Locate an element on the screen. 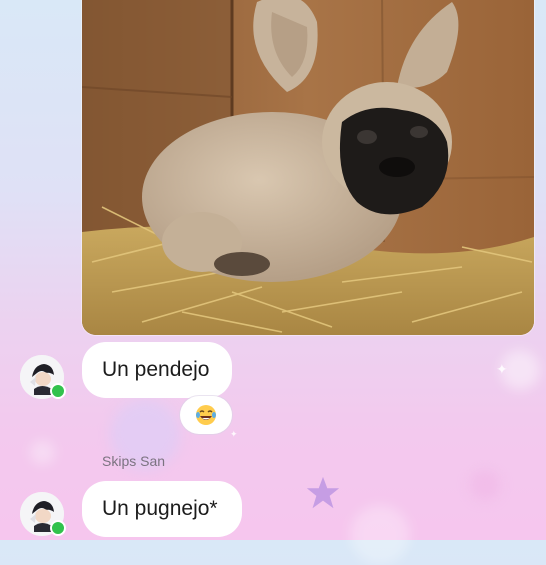 This screenshot has width=546, height=565. message-text: Un pugnejo* is located at coordinates (160, 508).